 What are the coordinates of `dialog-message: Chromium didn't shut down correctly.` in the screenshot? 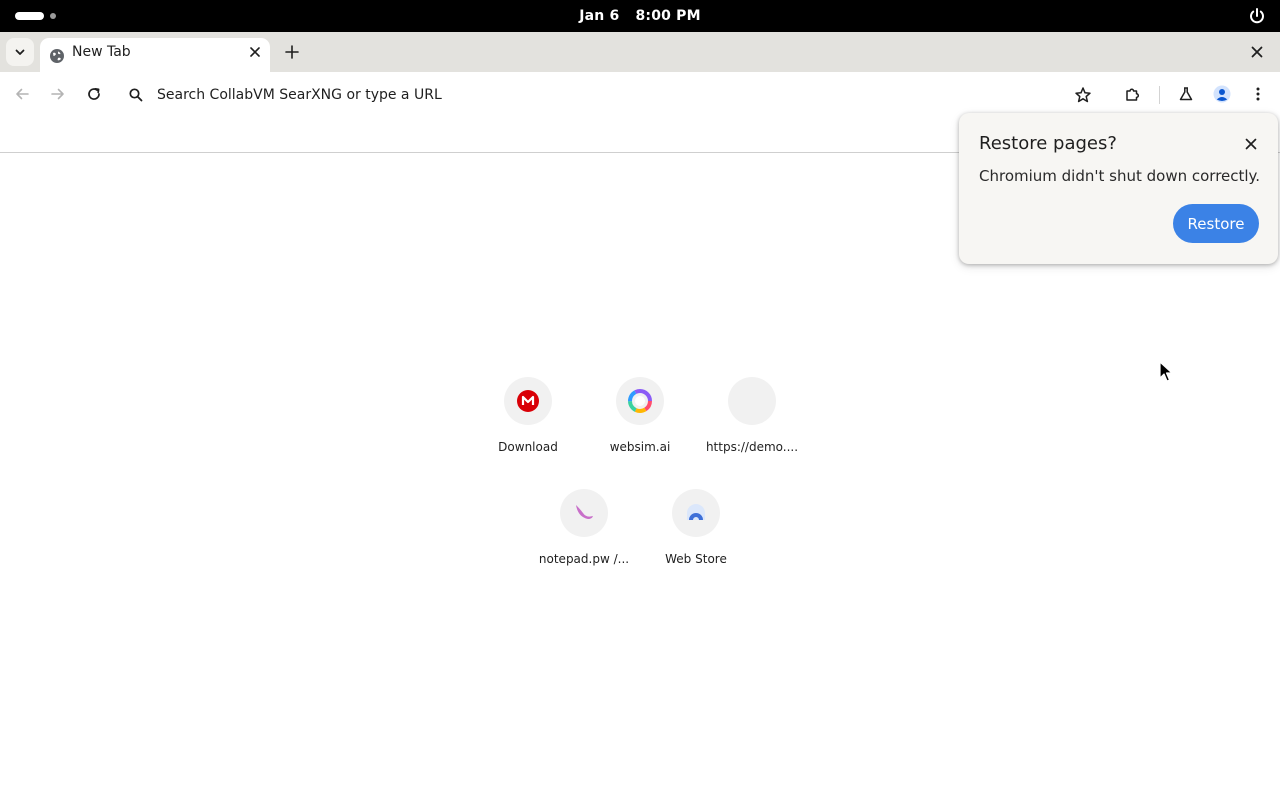 It's located at (1120, 176).